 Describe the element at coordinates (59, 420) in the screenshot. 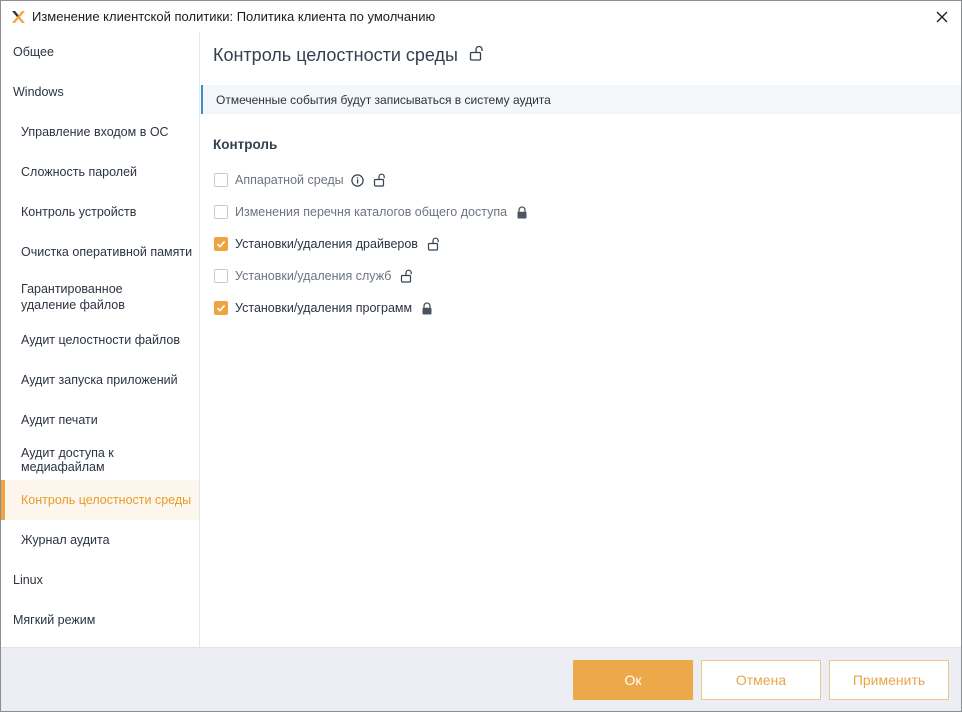

I see `sidebar-item-label: Аудит печати` at that location.